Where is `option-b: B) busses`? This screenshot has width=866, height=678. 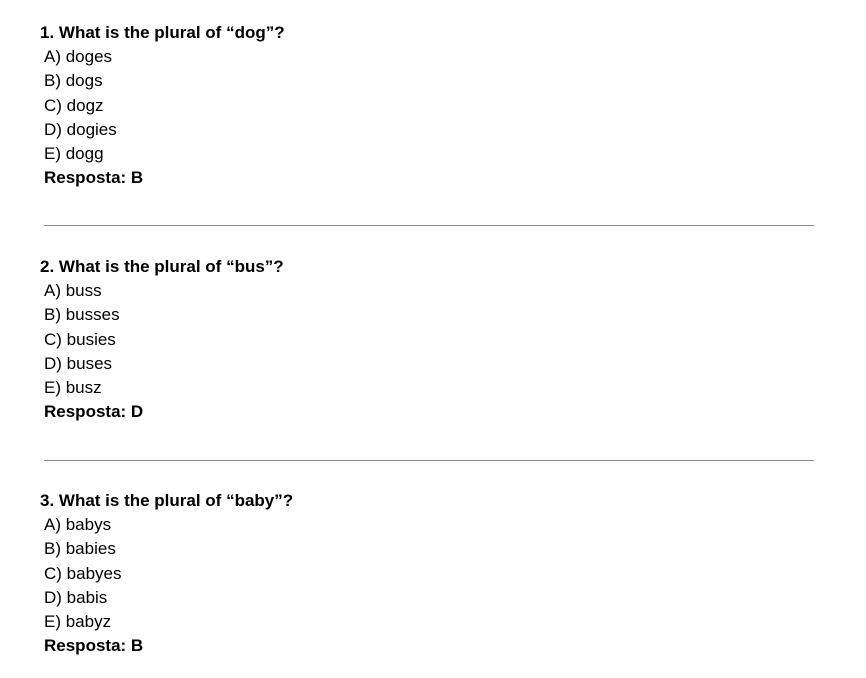 option-b: B) busses is located at coordinates (82, 315).